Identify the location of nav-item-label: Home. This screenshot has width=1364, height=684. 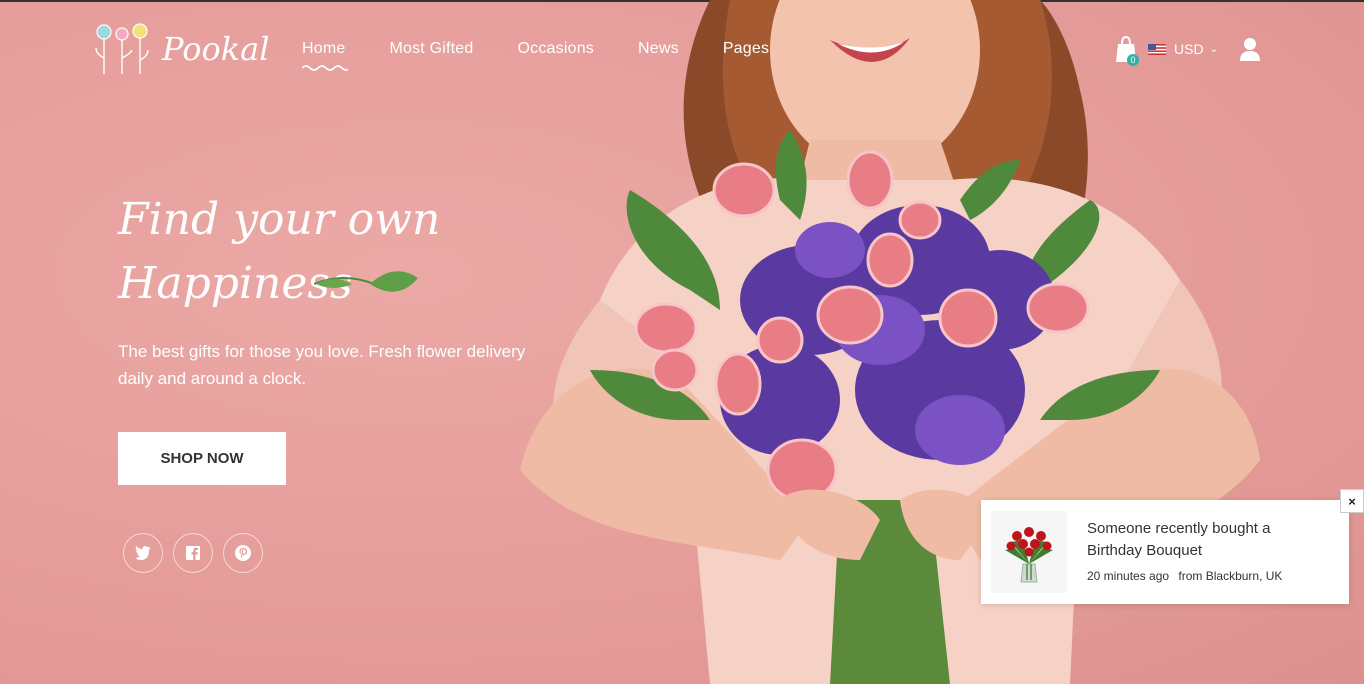
(324, 48).